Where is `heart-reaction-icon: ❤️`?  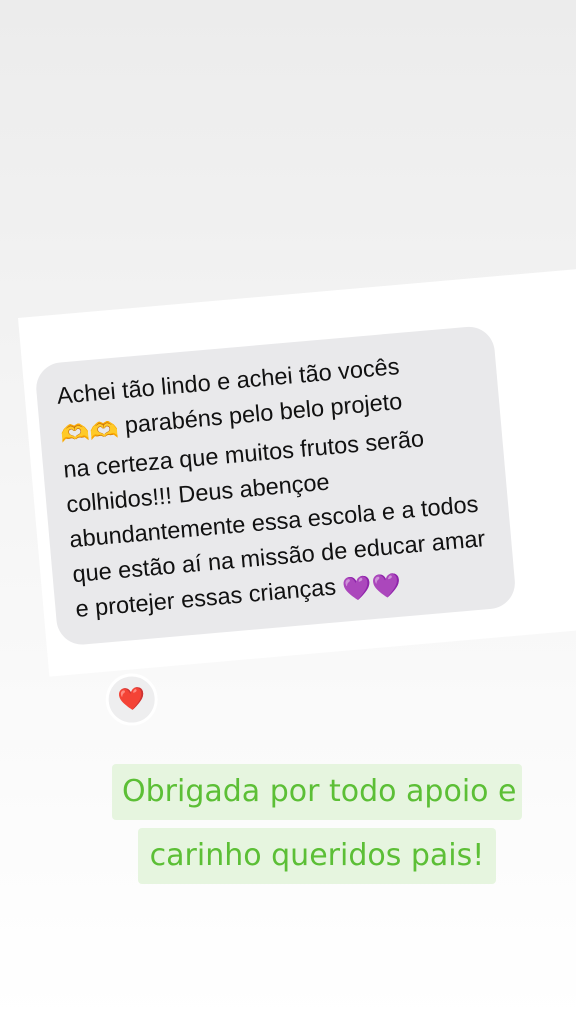 heart-reaction-icon: ❤️ is located at coordinates (131, 699).